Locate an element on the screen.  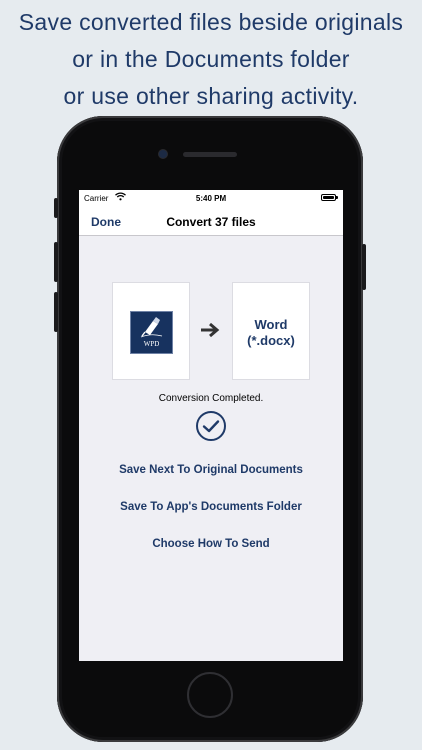
target-format-name: Word is located at coordinates (271, 324).